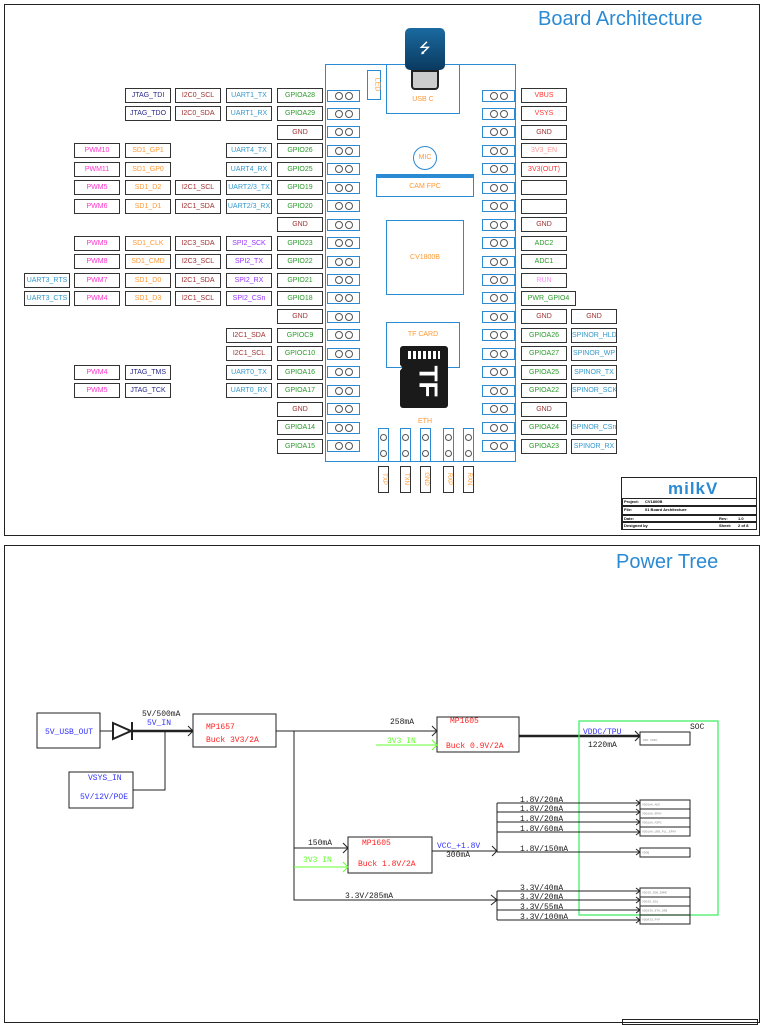 The height and width of the screenshot is (1025, 768). What do you see at coordinates (541, 907) in the screenshot?
I see `branch-label: 3.3V/55mA` at bounding box center [541, 907].